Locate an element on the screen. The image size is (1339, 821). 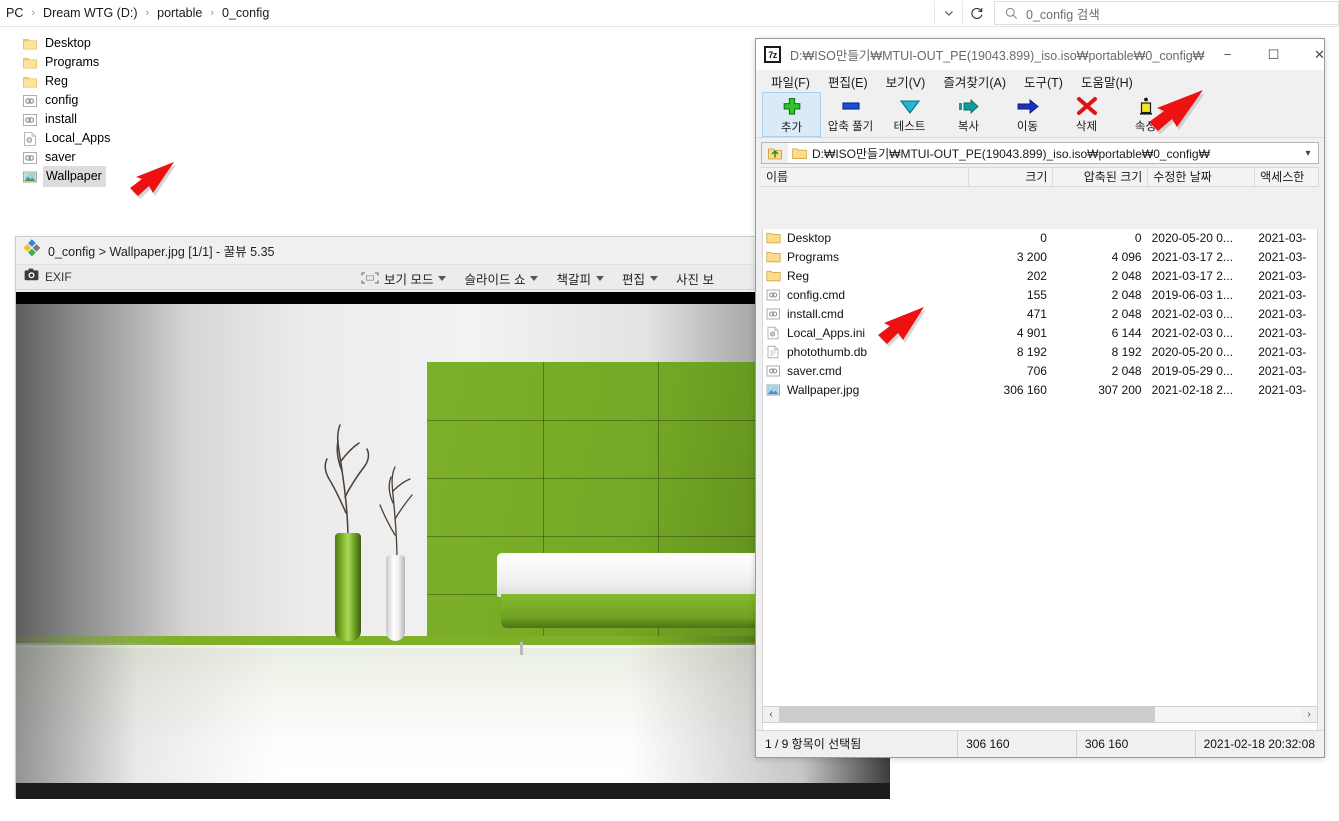
view-mode-button: 보기 모드 is located at coordinates (404, 278).